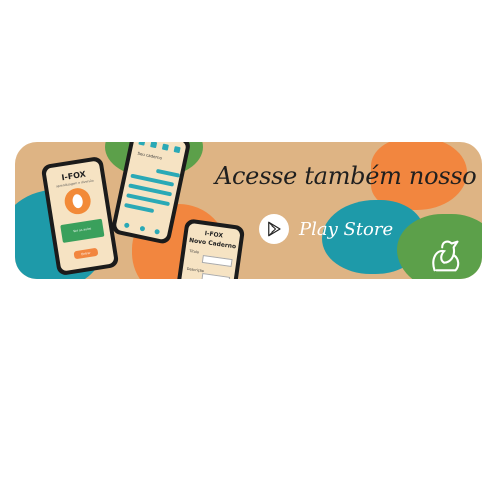  I want to click on fox-mascot-icon, so click(77, 201).